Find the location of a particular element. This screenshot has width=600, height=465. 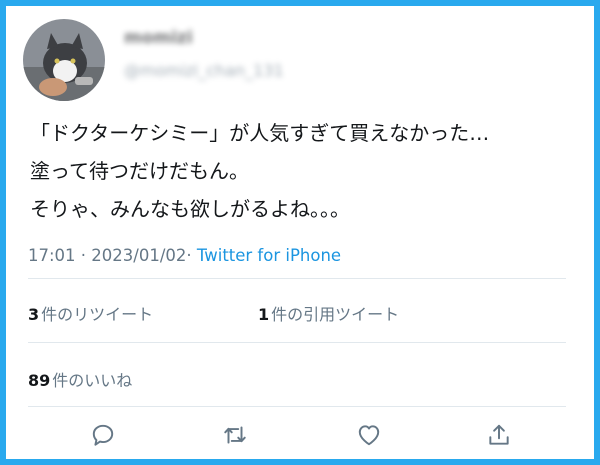

retweet-count-link: 3 件のリツイート is located at coordinates (90, 313).